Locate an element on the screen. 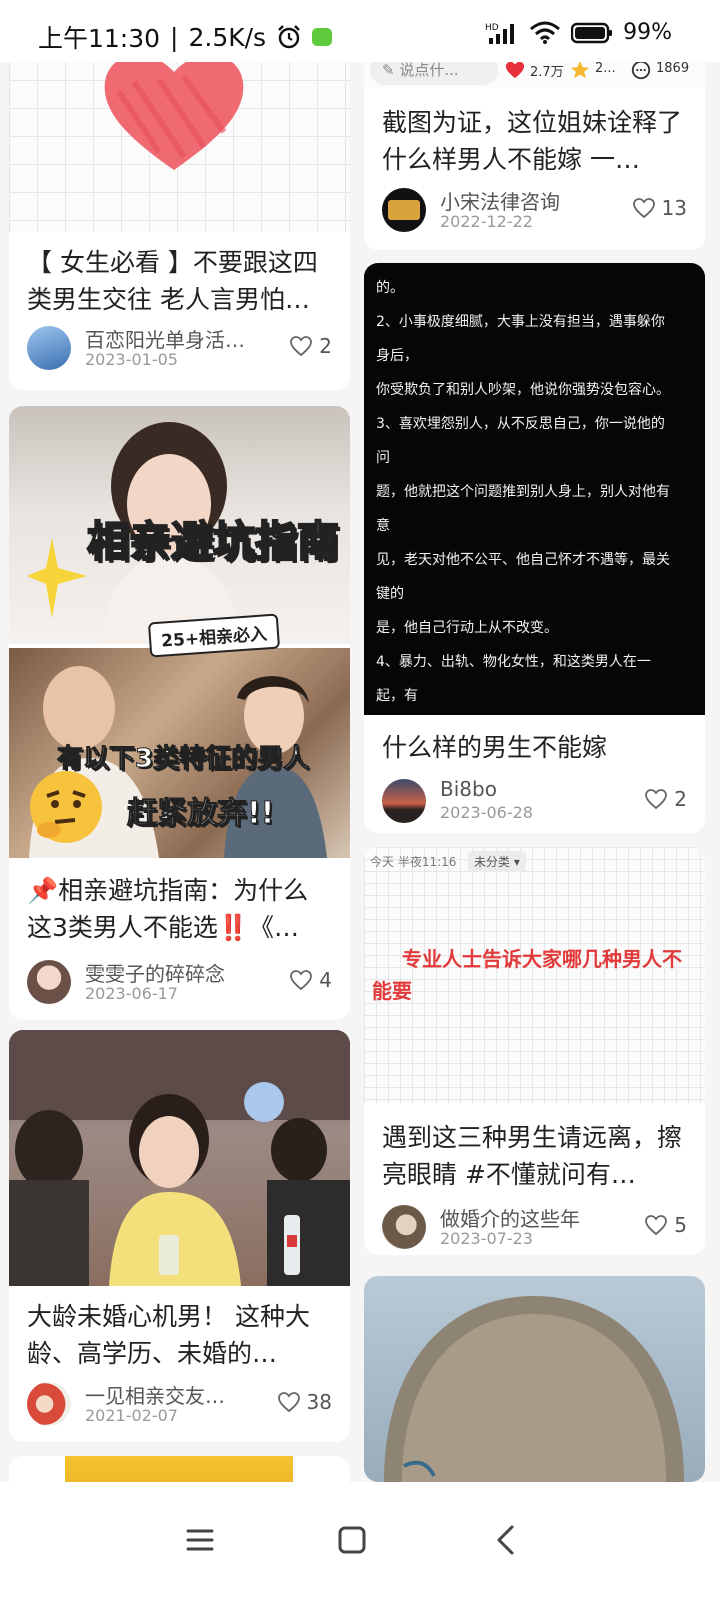 This screenshot has width=720, height=1600. like-count: 13 is located at coordinates (674, 208).